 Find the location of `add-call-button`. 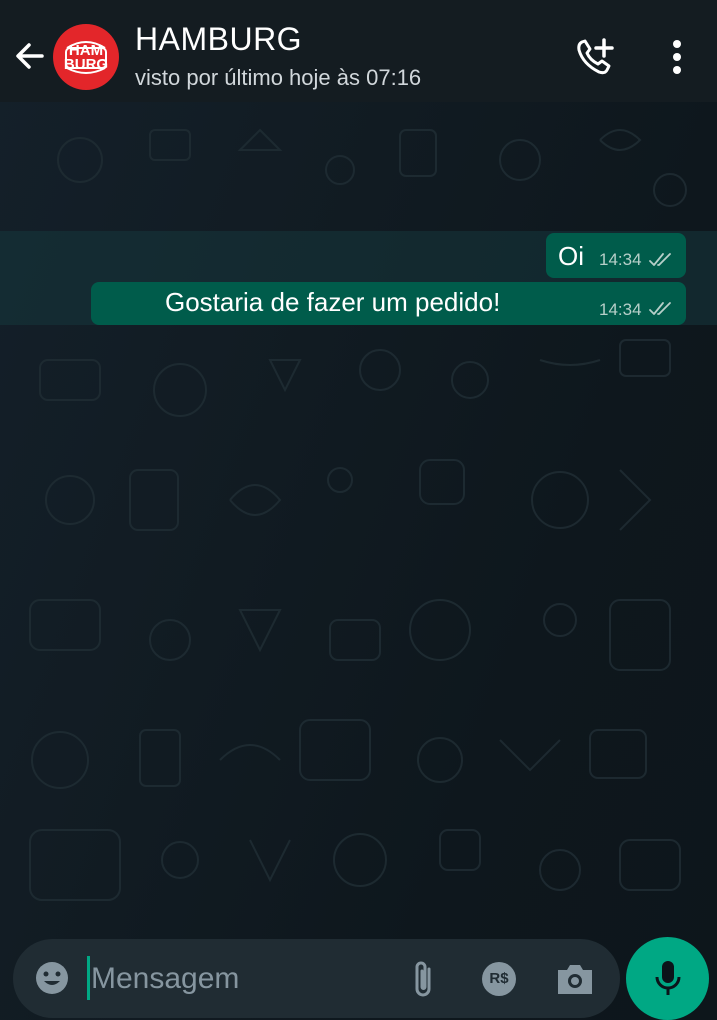

add-call-button is located at coordinates (597, 57).